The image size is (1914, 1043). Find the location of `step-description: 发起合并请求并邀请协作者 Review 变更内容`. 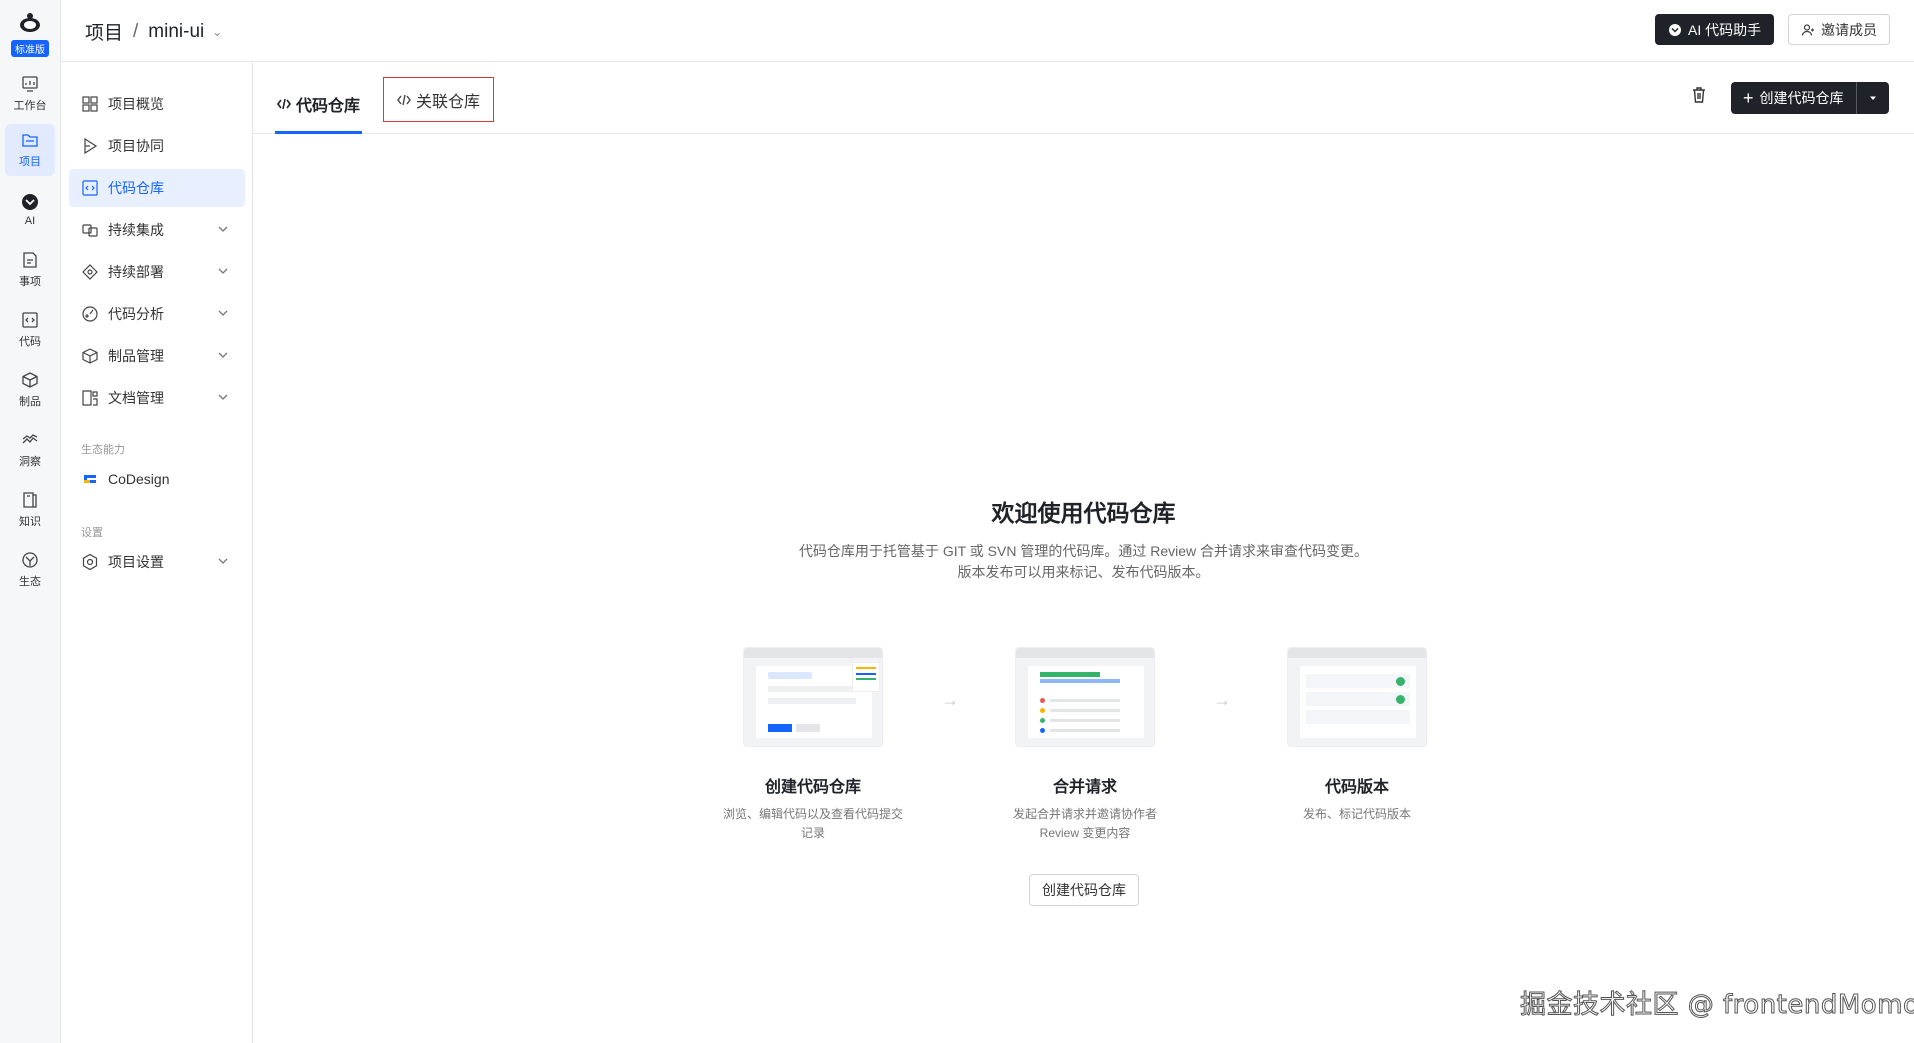

step-description: 发起合并请求并邀请协作者 Review 变更内容 is located at coordinates (1085, 824).